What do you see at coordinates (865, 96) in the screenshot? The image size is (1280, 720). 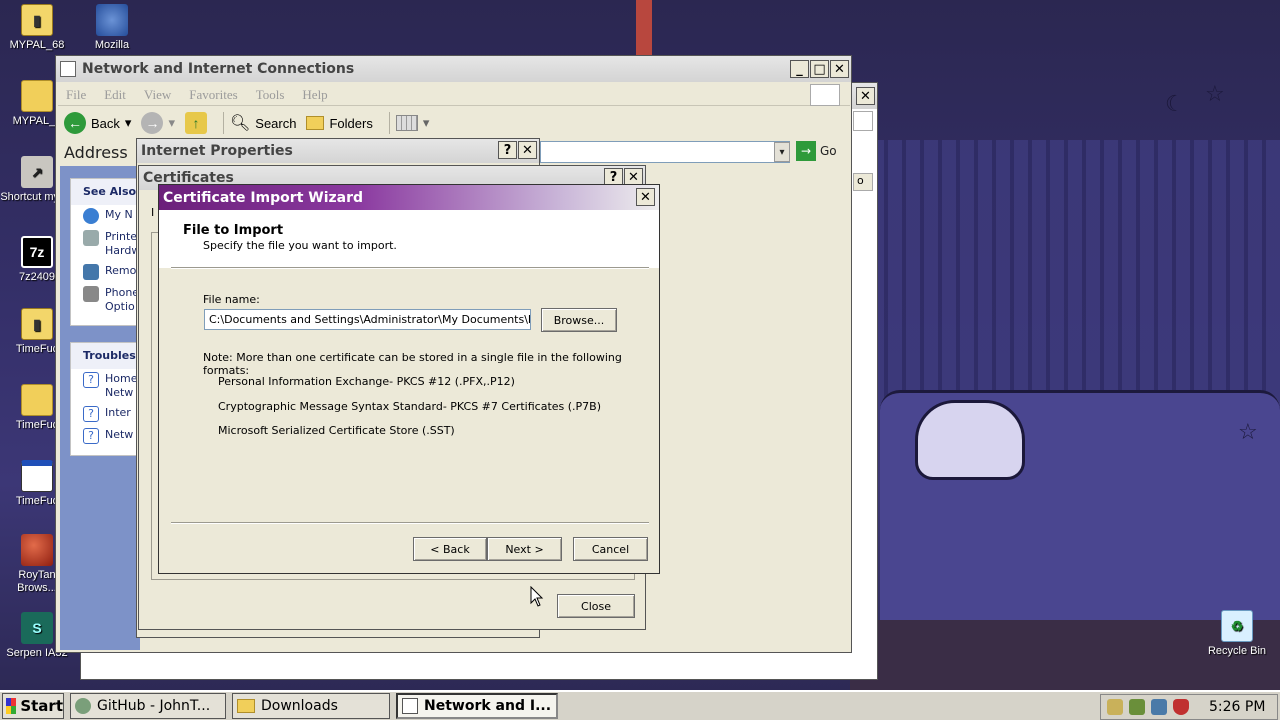 I see `background-window-close-button: ✕` at bounding box center [865, 96].